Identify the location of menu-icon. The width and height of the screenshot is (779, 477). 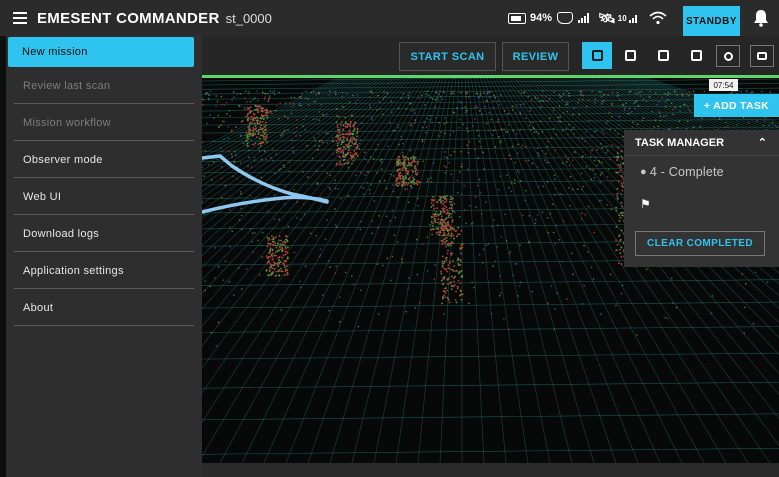
(20, 18).